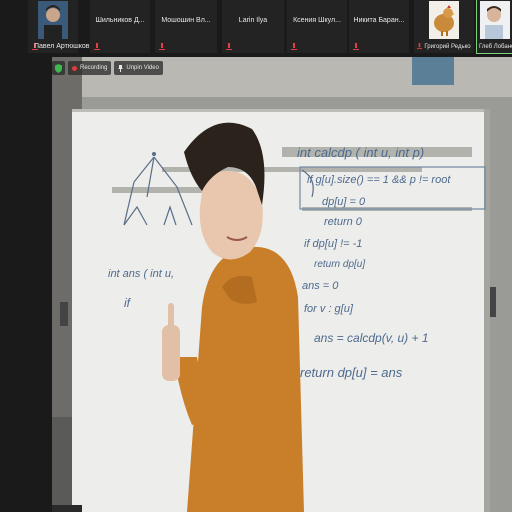 This screenshot has height=512, width=512. What do you see at coordinates (74, 68) in the screenshot?
I see `recording-dot-icon` at bounding box center [74, 68].